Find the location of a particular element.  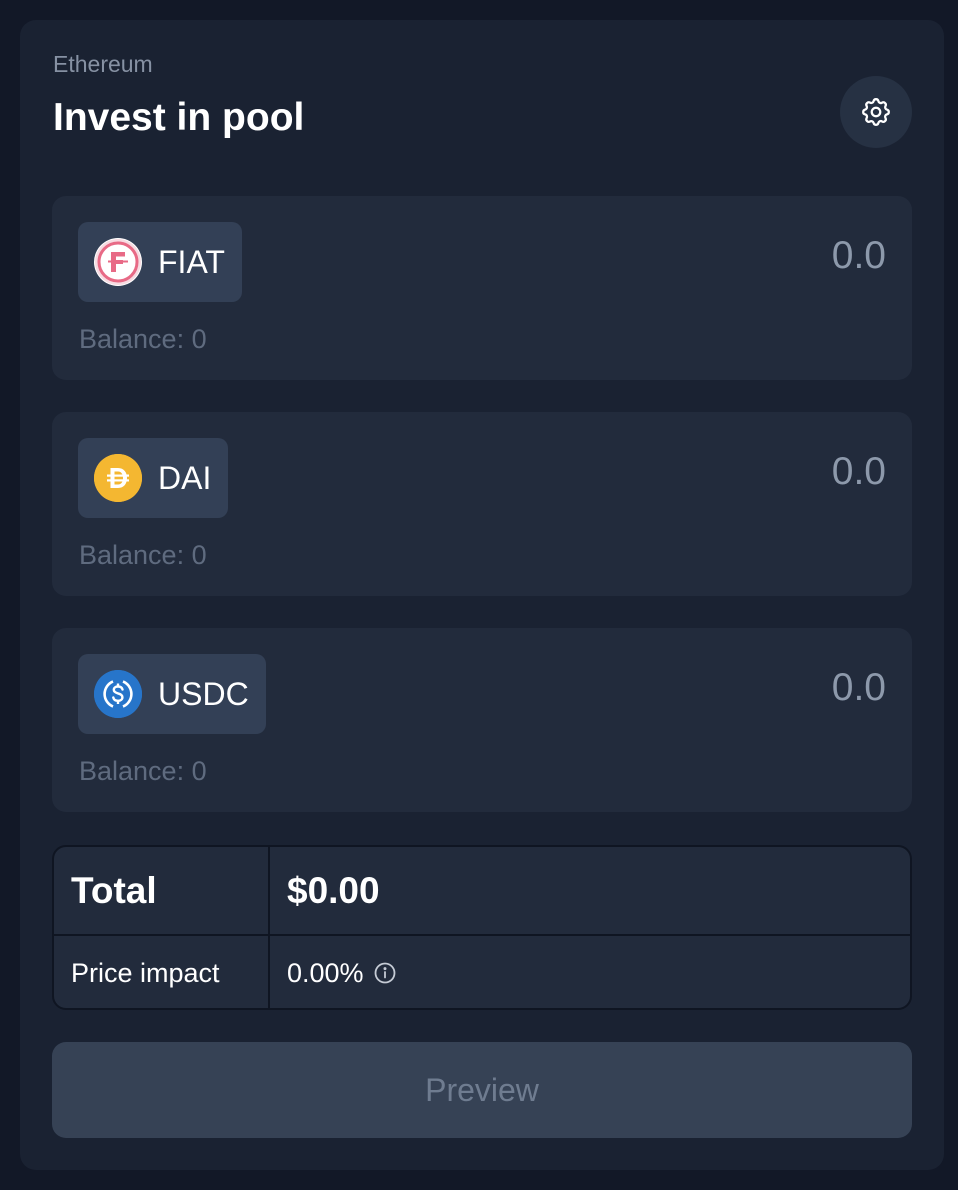

summary-table: Total $0.00 Price impact 0.00% is located at coordinates (482, 927).